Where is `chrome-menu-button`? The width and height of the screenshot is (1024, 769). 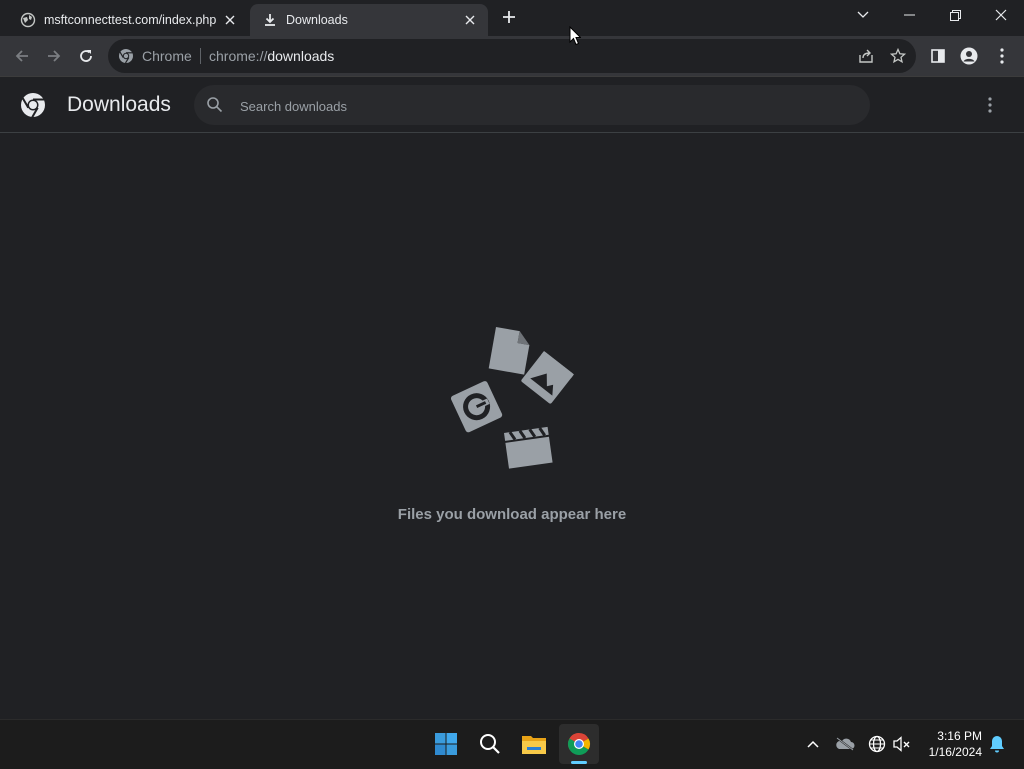
chrome-menu-button is located at coordinates (1002, 56).